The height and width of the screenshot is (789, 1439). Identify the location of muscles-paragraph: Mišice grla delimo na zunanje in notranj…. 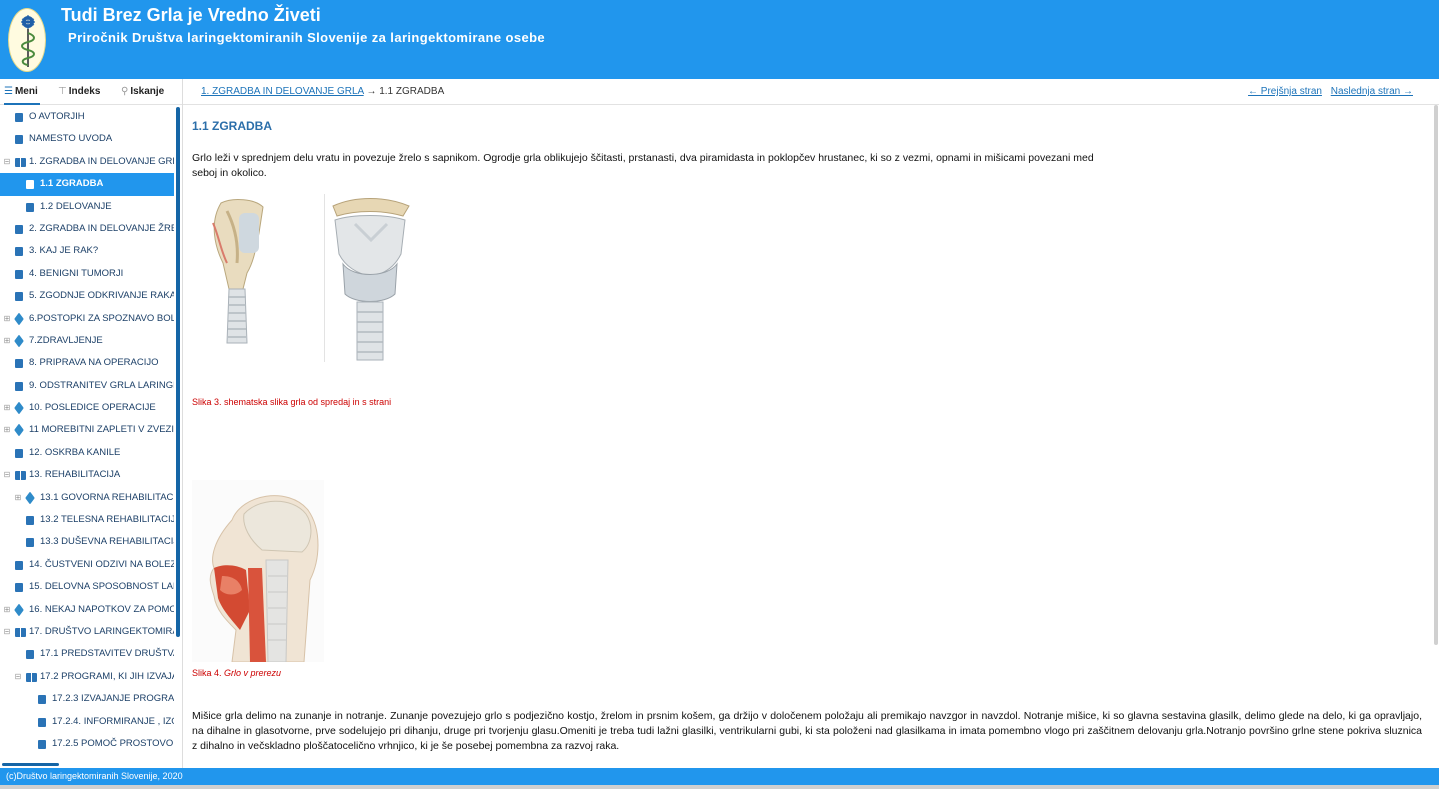
(807, 731).